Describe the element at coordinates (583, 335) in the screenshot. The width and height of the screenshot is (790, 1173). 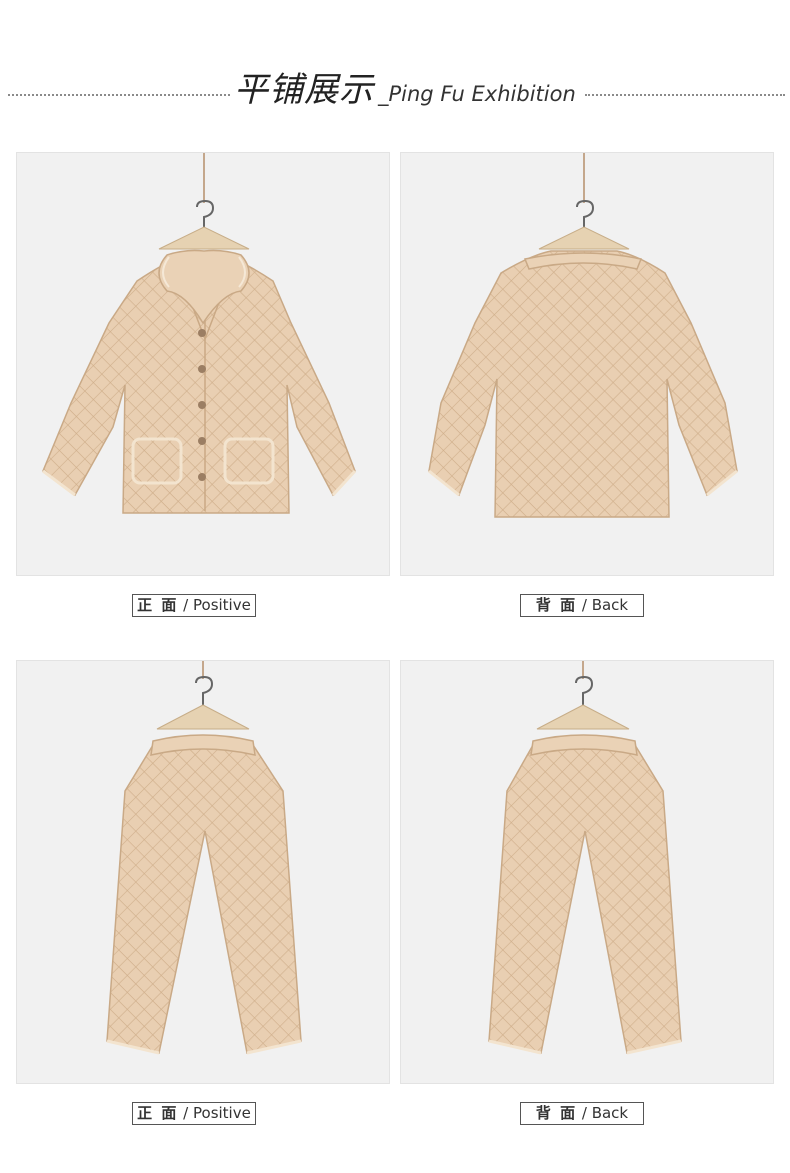
I see `jacket-back-image` at that location.